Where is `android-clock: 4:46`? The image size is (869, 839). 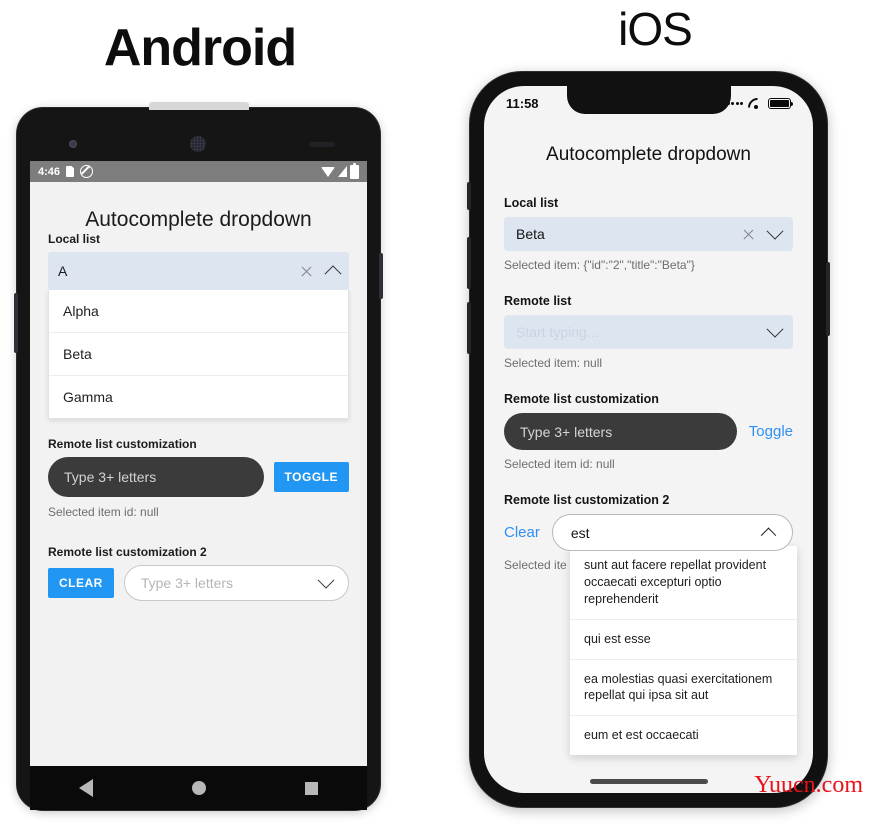
android-clock: 4:46 is located at coordinates (49, 171).